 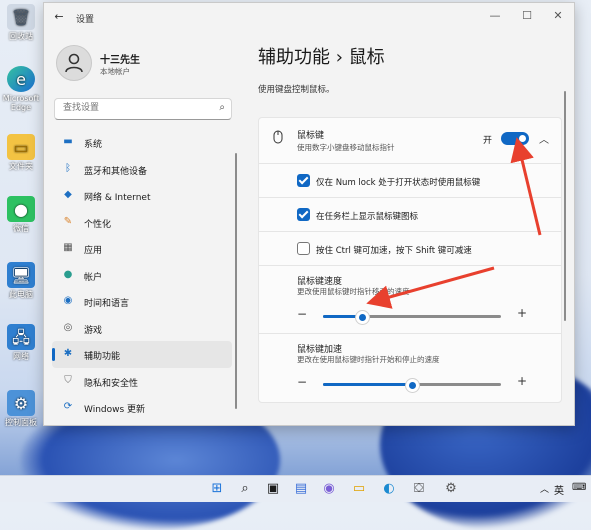 I want to click on ctrl-shift-checkbox, so click(x=303, y=248).